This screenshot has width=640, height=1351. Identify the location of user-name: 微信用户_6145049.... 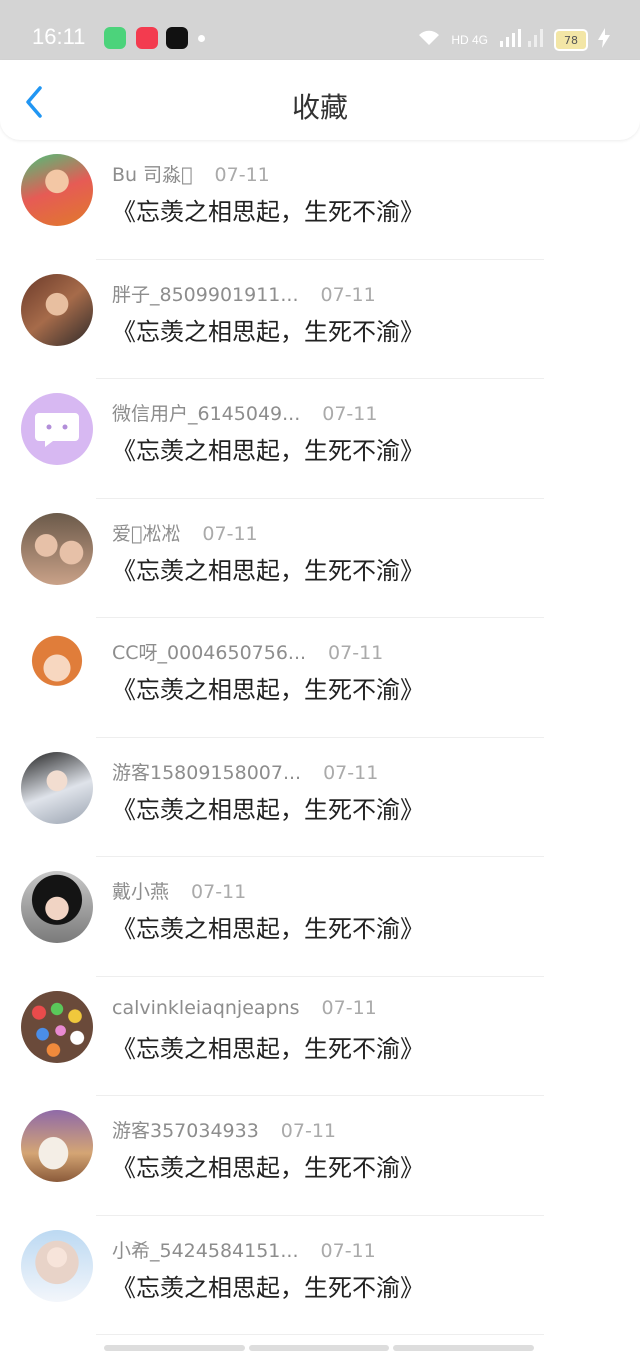
(206, 414).